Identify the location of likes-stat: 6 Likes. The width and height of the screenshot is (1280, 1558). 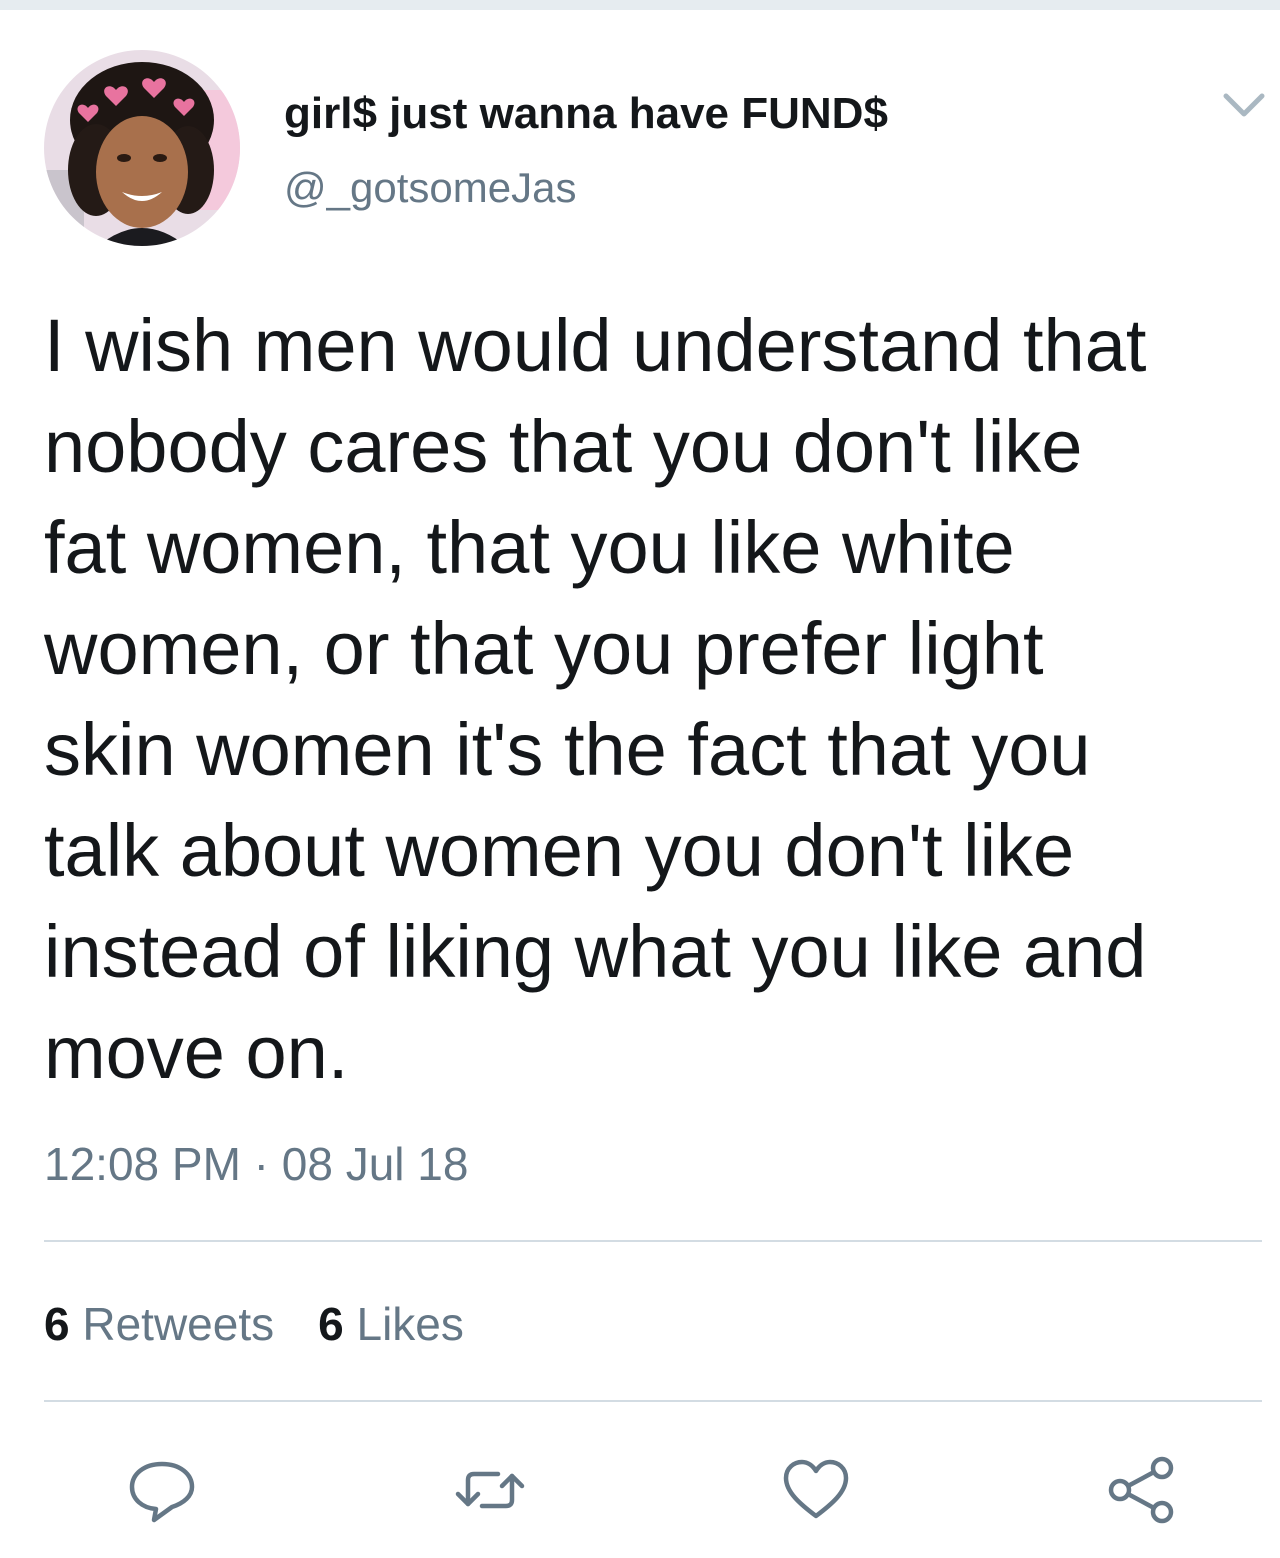
(391, 1324).